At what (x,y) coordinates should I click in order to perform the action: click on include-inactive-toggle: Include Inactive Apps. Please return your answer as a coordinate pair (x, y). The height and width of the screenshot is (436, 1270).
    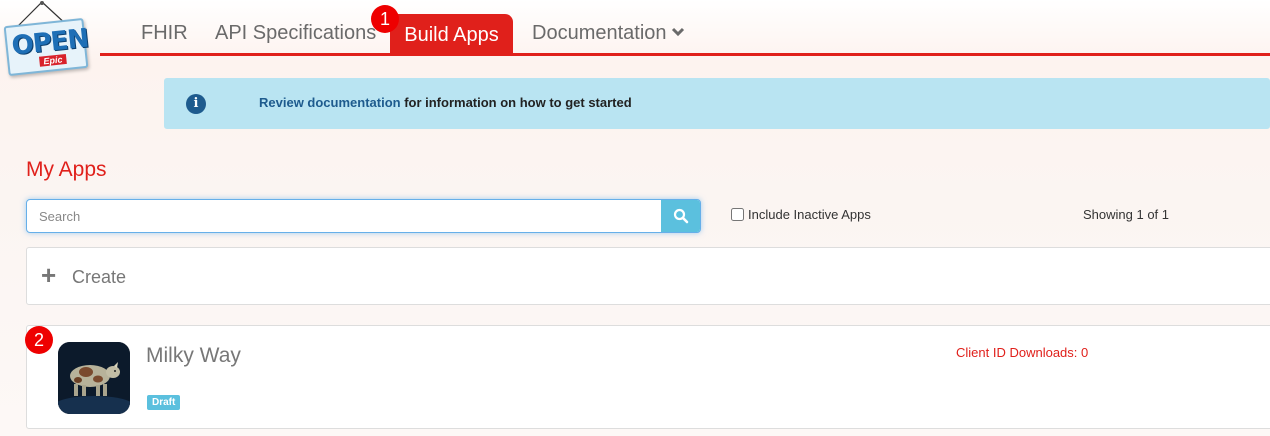
    Looking at the image, I should click on (801, 214).